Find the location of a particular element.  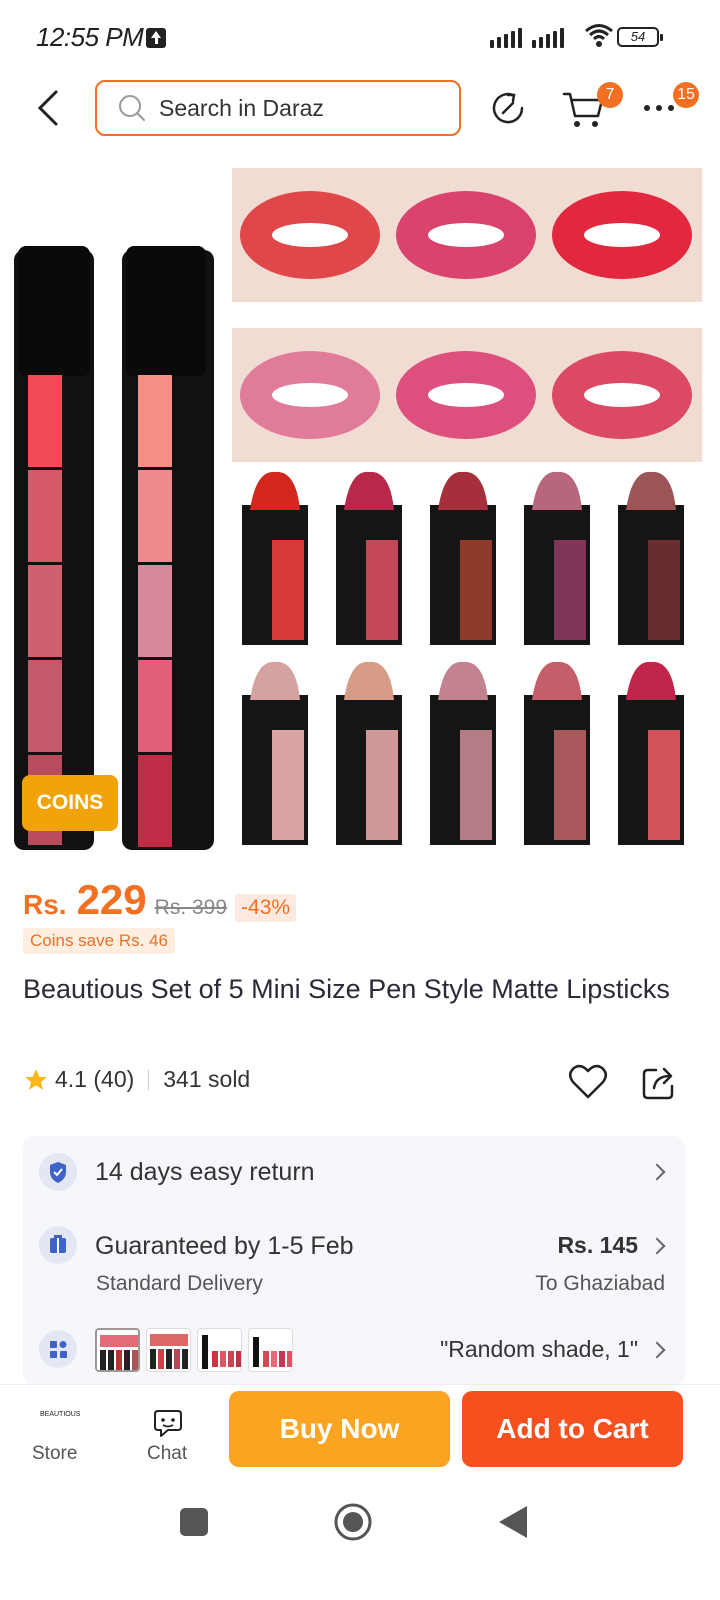

variant-thumbnails is located at coordinates (194, 1350).